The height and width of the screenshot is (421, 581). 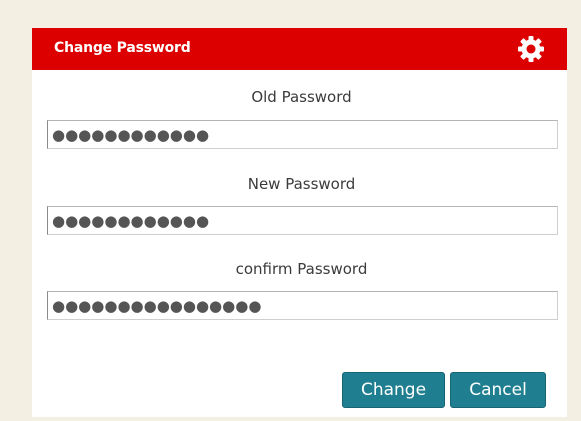 What do you see at coordinates (131, 221) in the screenshot?
I see `new-password-value: ●●●●●●●●●●●●` at bounding box center [131, 221].